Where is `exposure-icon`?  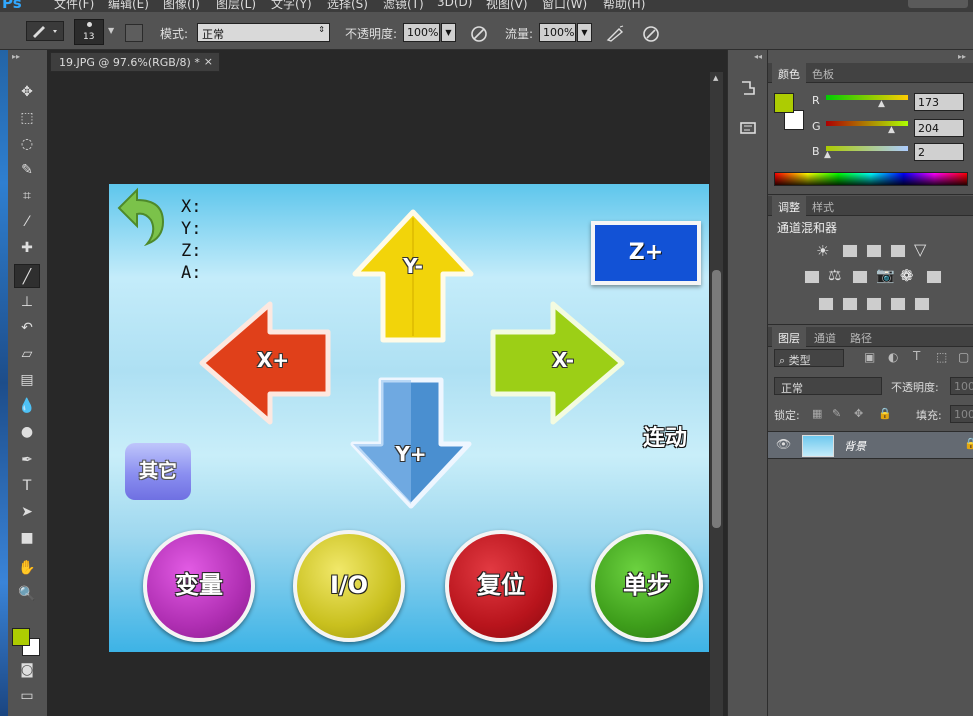
exposure-icon is located at coordinates (898, 251).